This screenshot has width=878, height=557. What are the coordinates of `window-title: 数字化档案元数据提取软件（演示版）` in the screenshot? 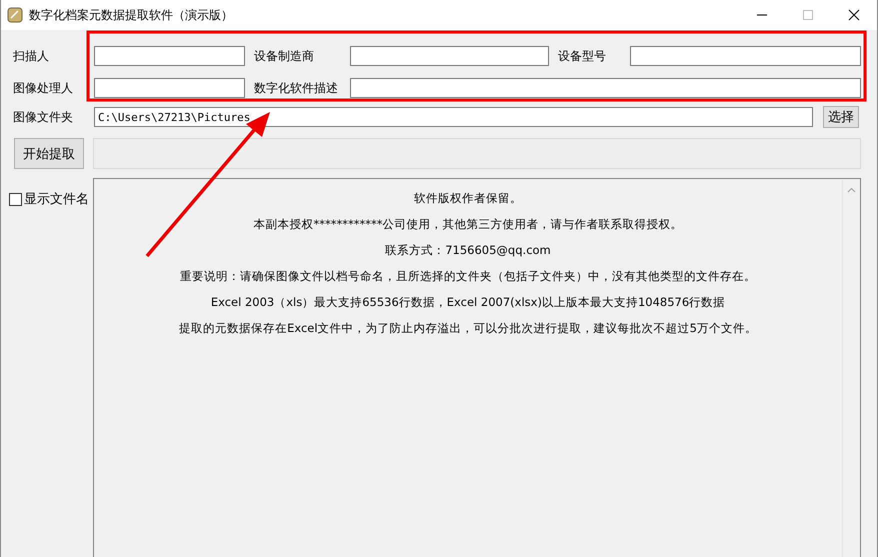 It's located at (131, 15).